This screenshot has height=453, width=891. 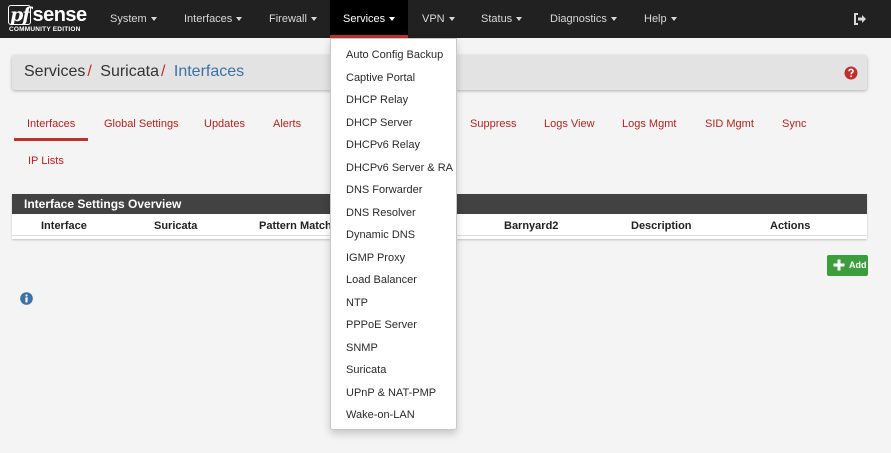 I want to click on menu-item-dhcp-server: DHCP Server, so click(x=379, y=123).